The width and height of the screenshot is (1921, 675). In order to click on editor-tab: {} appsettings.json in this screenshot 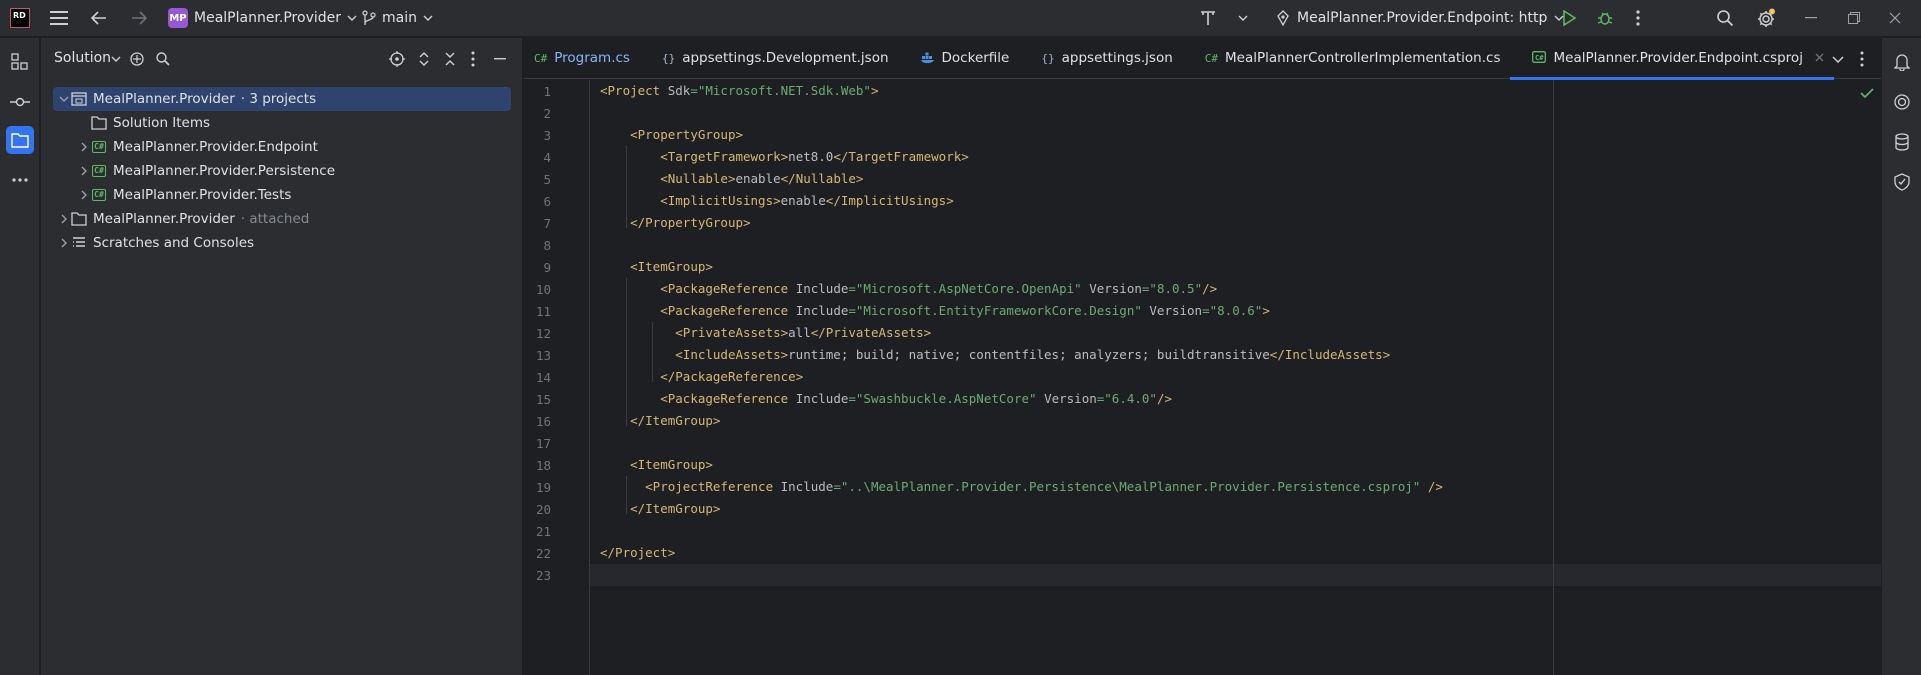, I will do `click(1100, 58)`.